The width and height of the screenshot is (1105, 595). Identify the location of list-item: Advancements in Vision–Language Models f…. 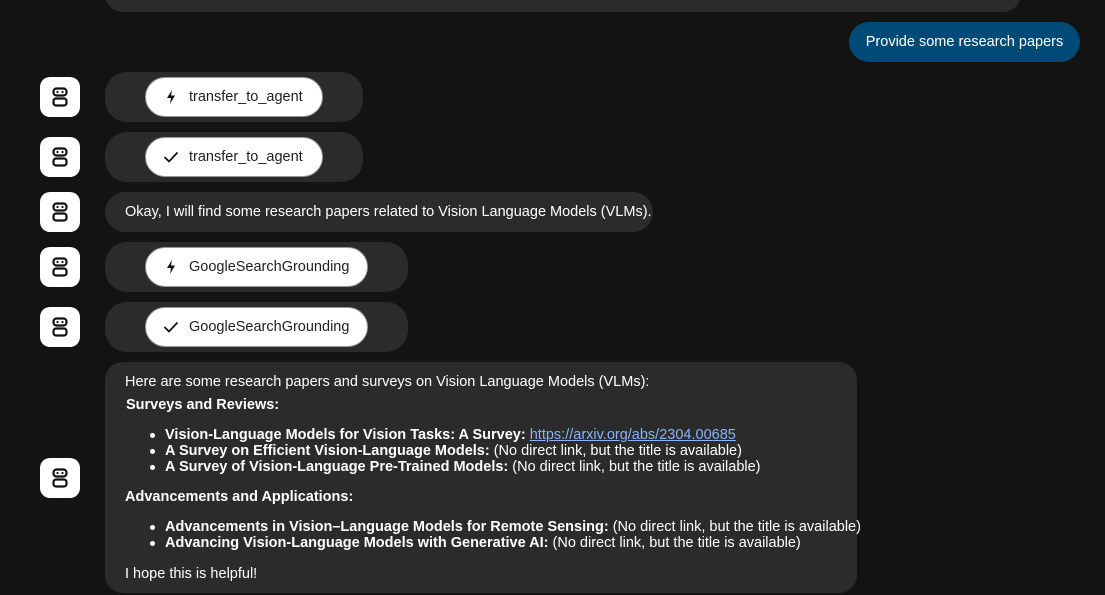
(505, 527).